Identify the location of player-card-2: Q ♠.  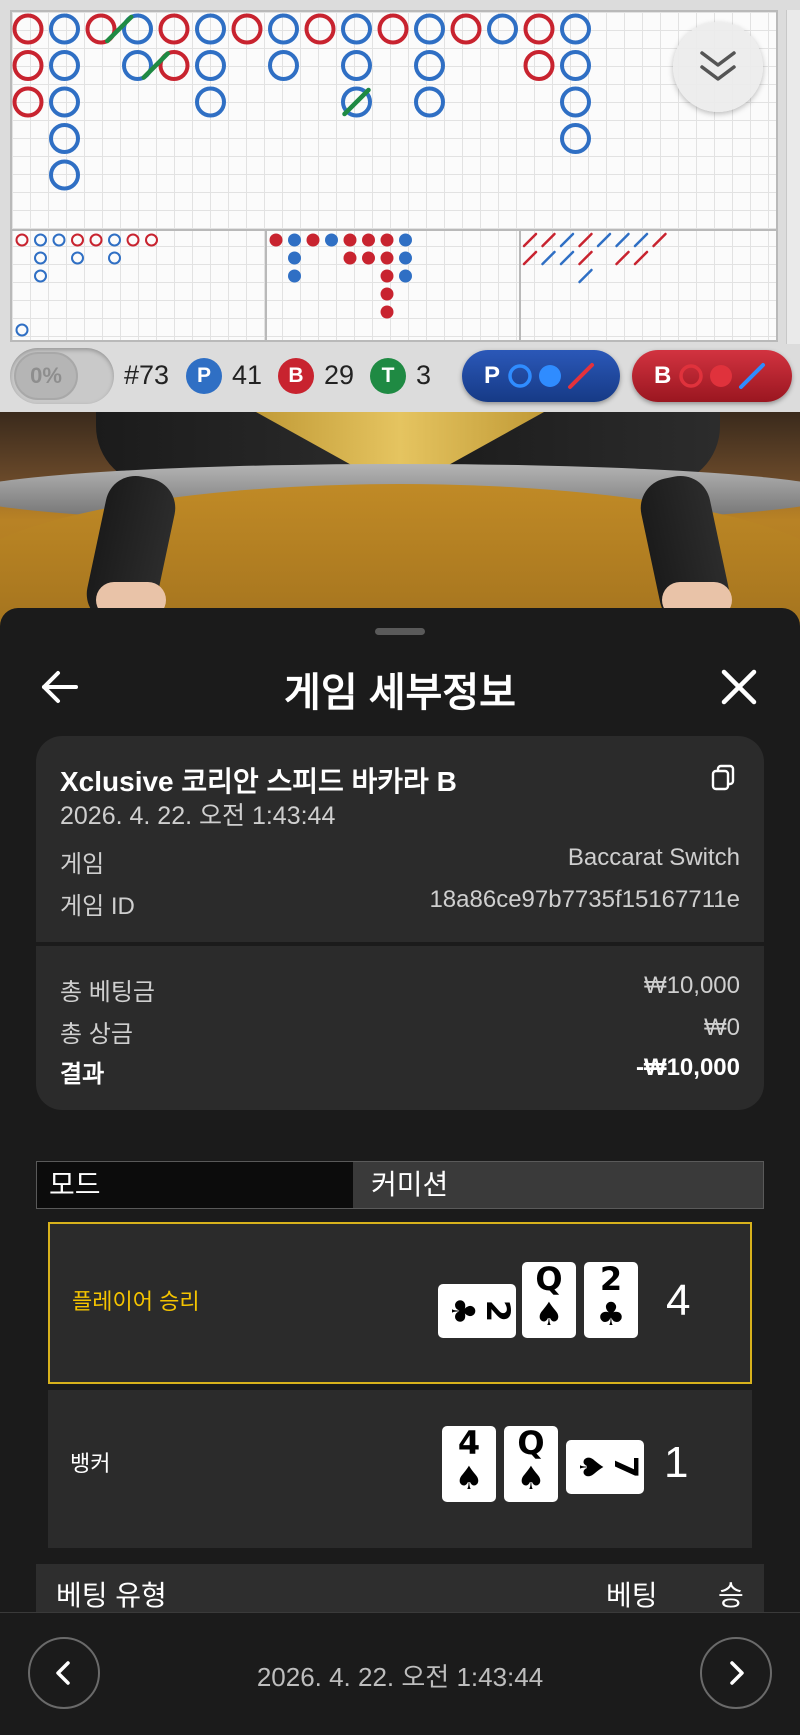
(549, 1300).